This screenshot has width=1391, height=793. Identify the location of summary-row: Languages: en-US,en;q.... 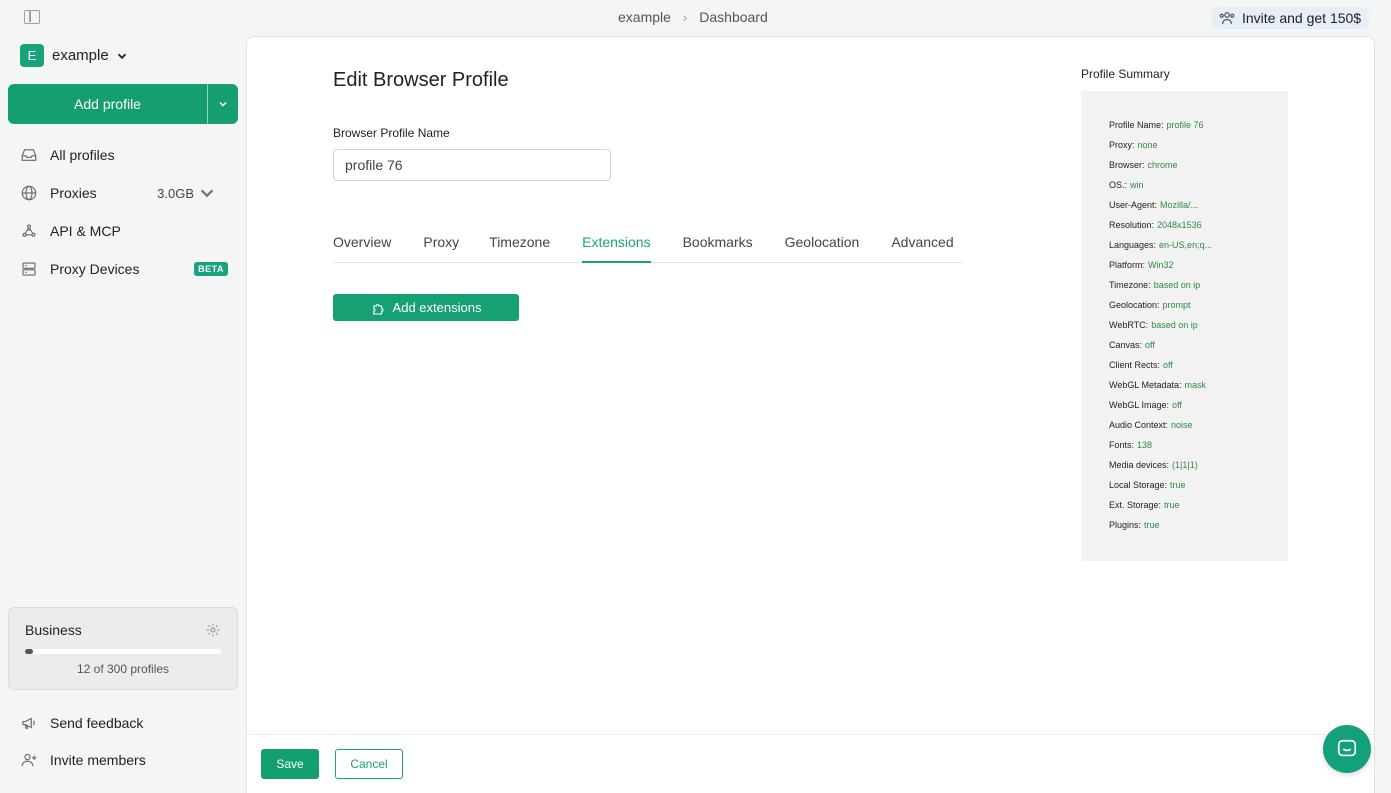
(1198, 247).